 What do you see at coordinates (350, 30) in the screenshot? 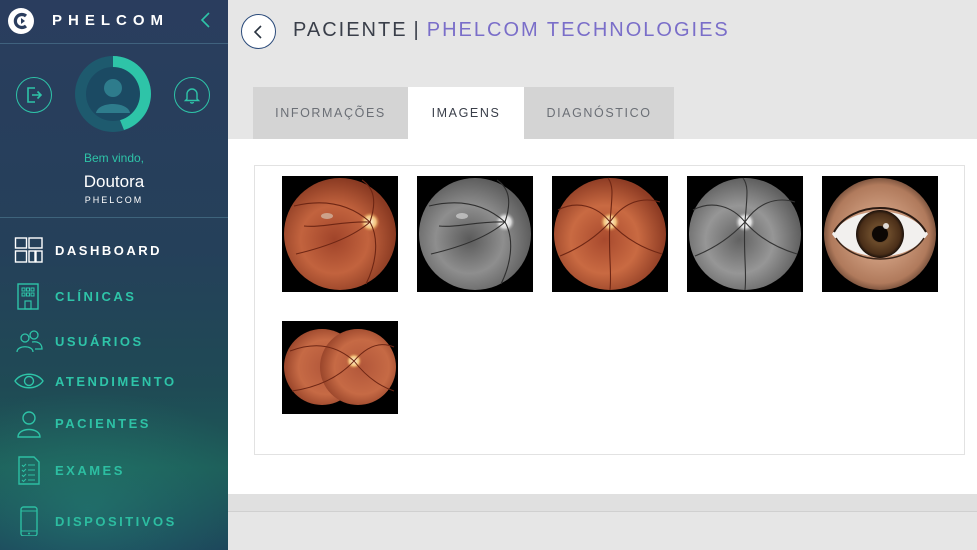
I see `page-title-text: PACIENTE` at bounding box center [350, 30].